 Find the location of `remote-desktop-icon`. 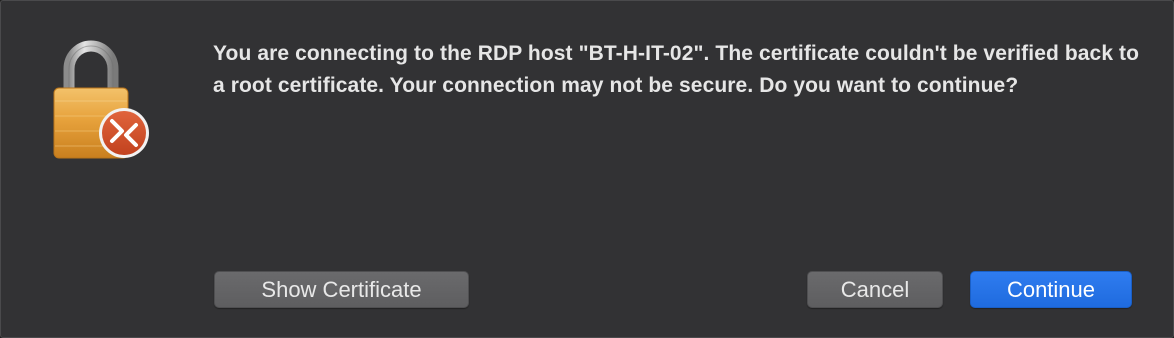

remote-desktop-icon is located at coordinates (124, 133).